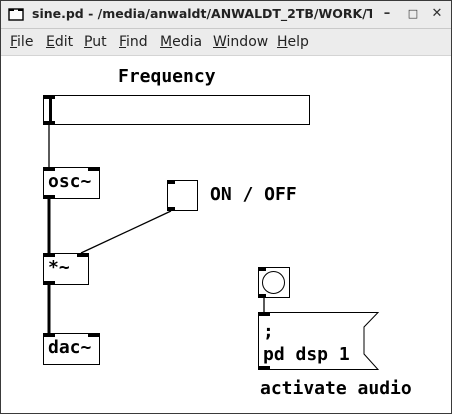 This screenshot has width=452, height=414. What do you see at coordinates (137, 42) in the screenshot?
I see `menu-find-label: ind` at bounding box center [137, 42].